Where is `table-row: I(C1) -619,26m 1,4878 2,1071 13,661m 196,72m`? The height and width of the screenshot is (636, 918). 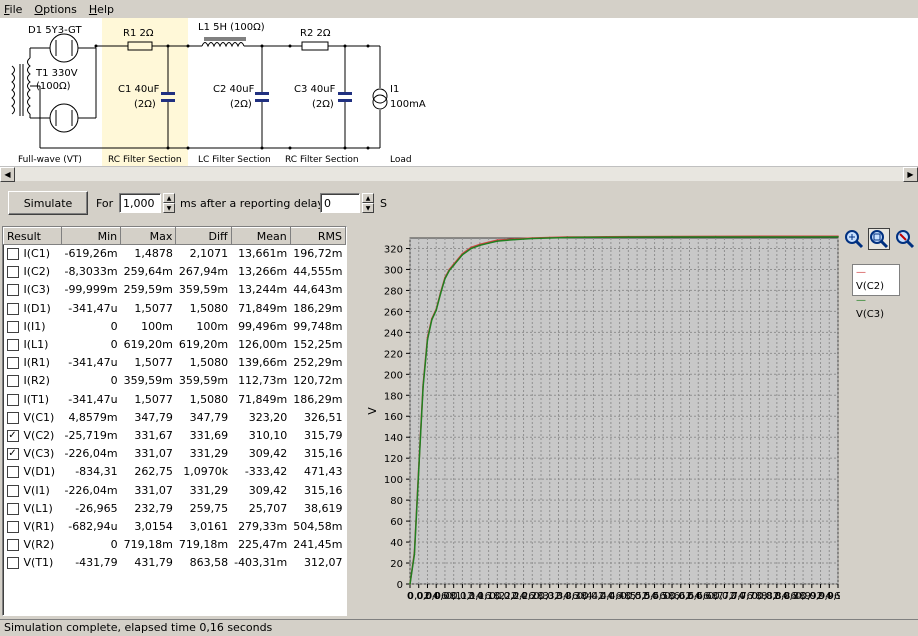
table-row: I(C1) -619,26m 1,4878 2,1071 13,661m 196,72m is located at coordinates (175, 254).